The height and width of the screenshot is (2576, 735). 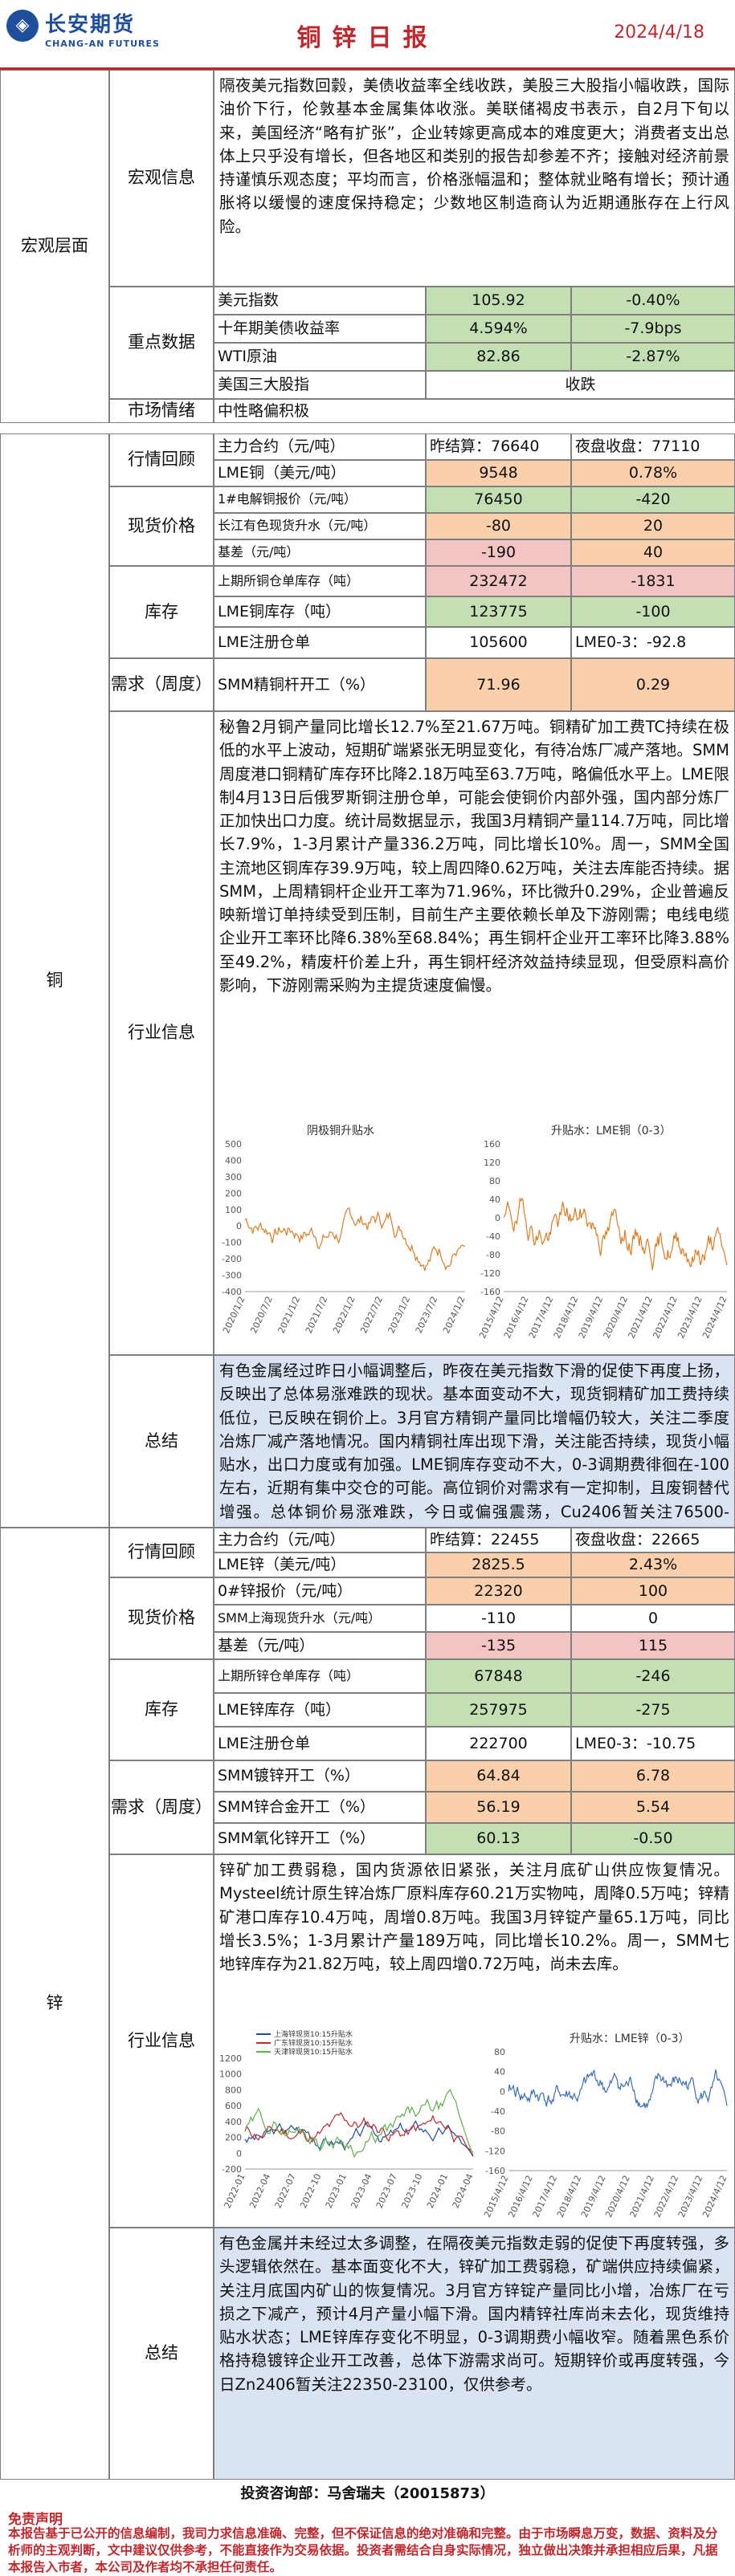 What do you see at coordinates (492, 1145) in the screenshot?
I see `y-tick-label: 160` at bounding box center [492, 1145].